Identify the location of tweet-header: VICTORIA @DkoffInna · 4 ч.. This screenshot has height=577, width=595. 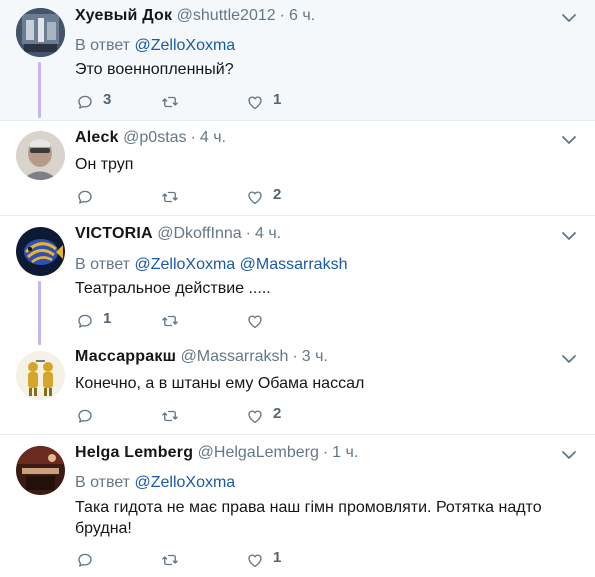
(178, 234).